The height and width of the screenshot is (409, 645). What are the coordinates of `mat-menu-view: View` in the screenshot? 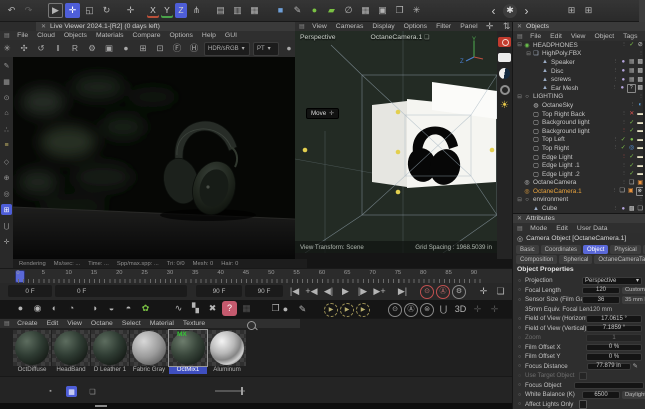 It's located at (75, 323).